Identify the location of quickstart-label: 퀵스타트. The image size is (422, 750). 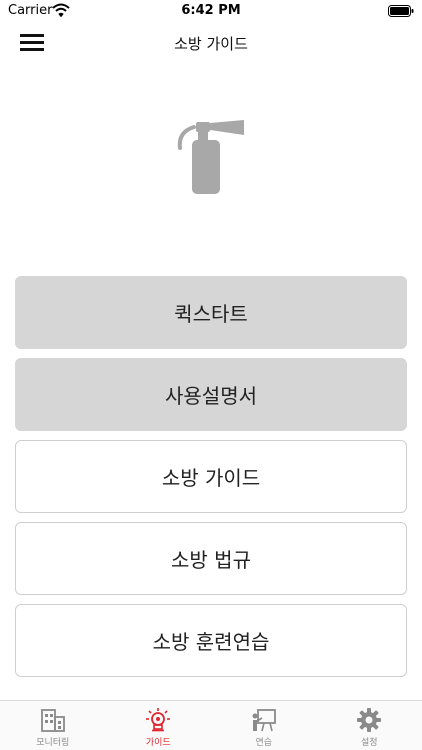
(211, 314).